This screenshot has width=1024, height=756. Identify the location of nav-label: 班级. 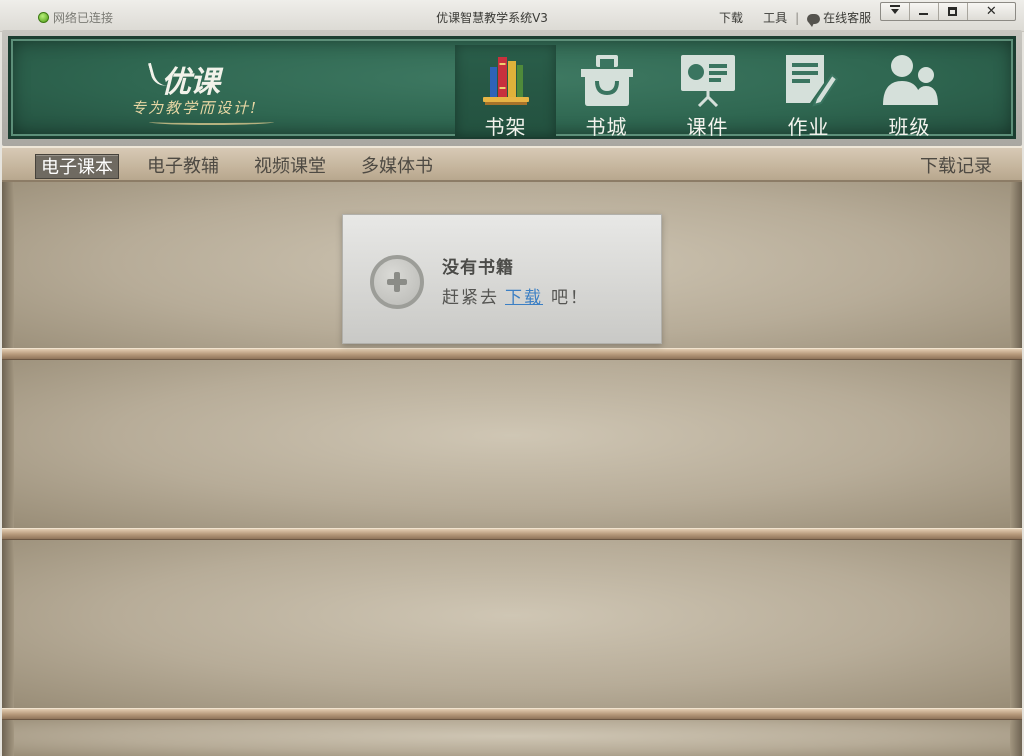
(909, 127).